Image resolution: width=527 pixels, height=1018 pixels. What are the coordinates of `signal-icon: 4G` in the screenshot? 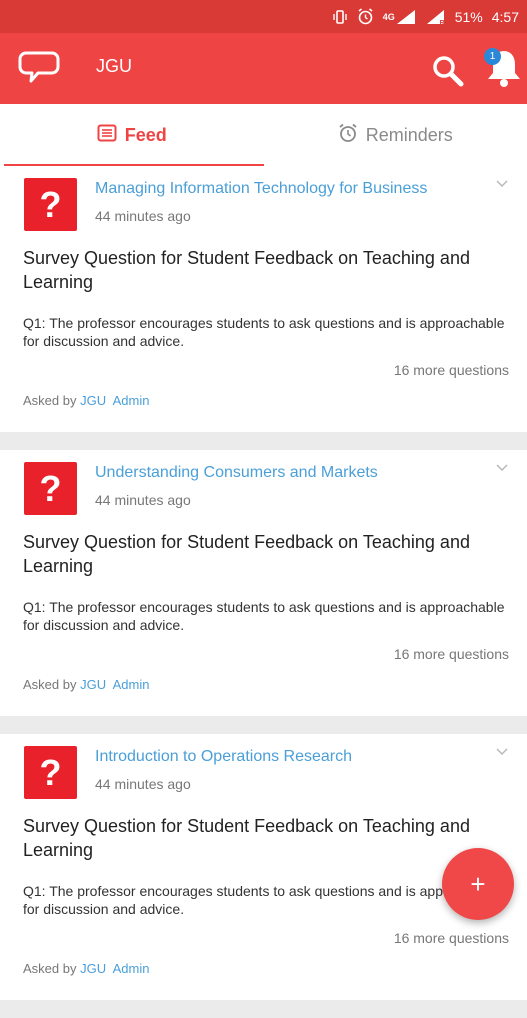 It's located at (400, 17).